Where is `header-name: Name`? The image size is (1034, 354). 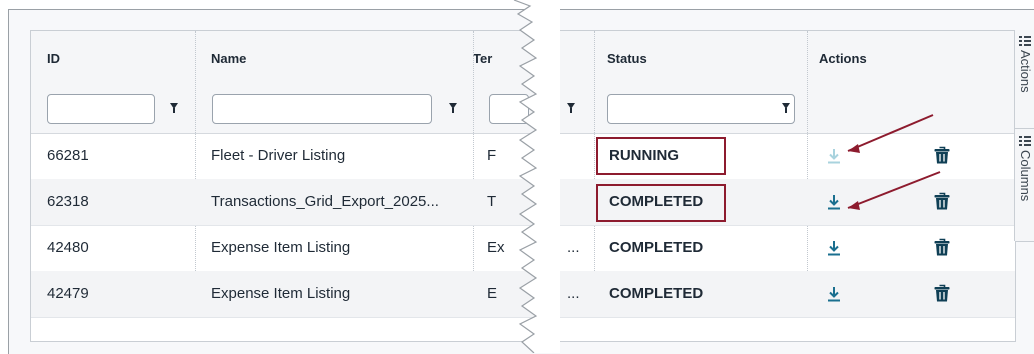
header-name: Name is located at coordinates (228, 58).